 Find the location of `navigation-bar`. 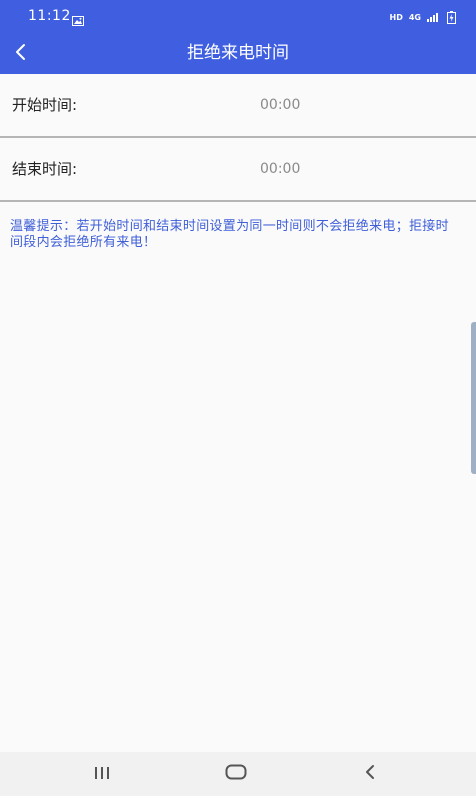

navigation-bar is located at coordinates (238, 774).